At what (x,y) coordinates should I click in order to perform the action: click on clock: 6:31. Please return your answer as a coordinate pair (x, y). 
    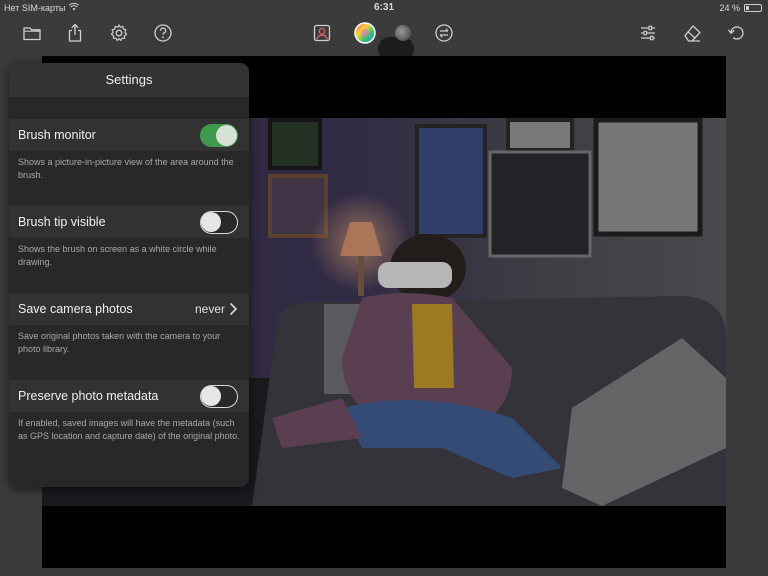
    Looking at the image, I should click on (383, 7).